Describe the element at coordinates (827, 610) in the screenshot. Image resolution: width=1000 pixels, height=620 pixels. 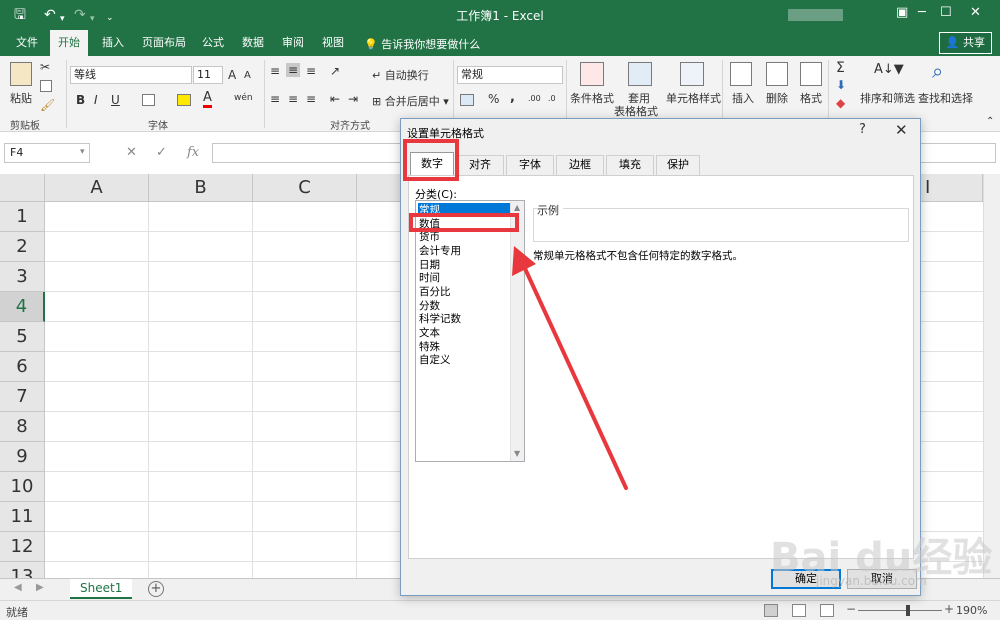
I see `page-break-view-icon` at that location.